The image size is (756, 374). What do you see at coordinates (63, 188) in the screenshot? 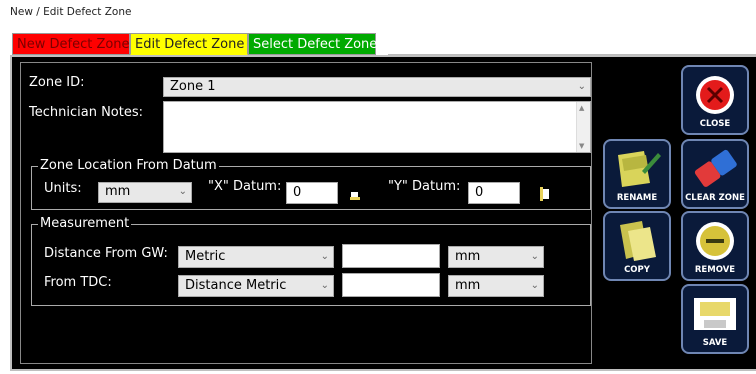
I see `units-label: Units:` at bounding box center [63, 188].